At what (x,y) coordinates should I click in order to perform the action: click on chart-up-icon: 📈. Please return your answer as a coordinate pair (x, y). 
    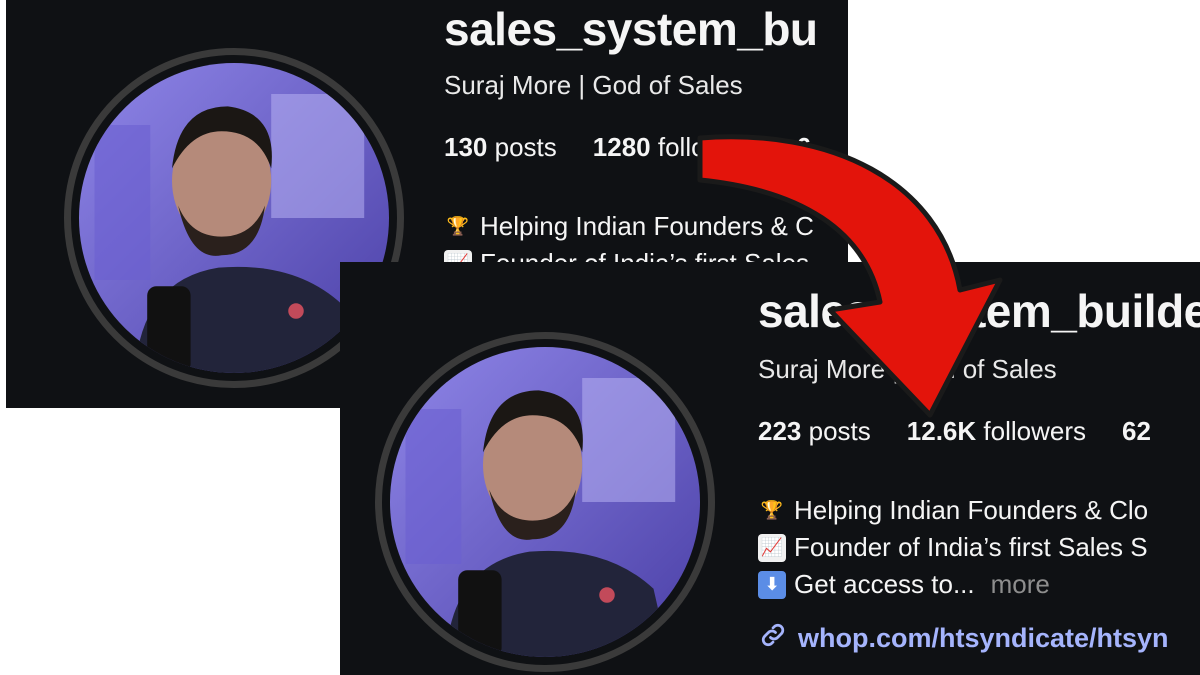
    Looking at the image, I should click on (772, 547).